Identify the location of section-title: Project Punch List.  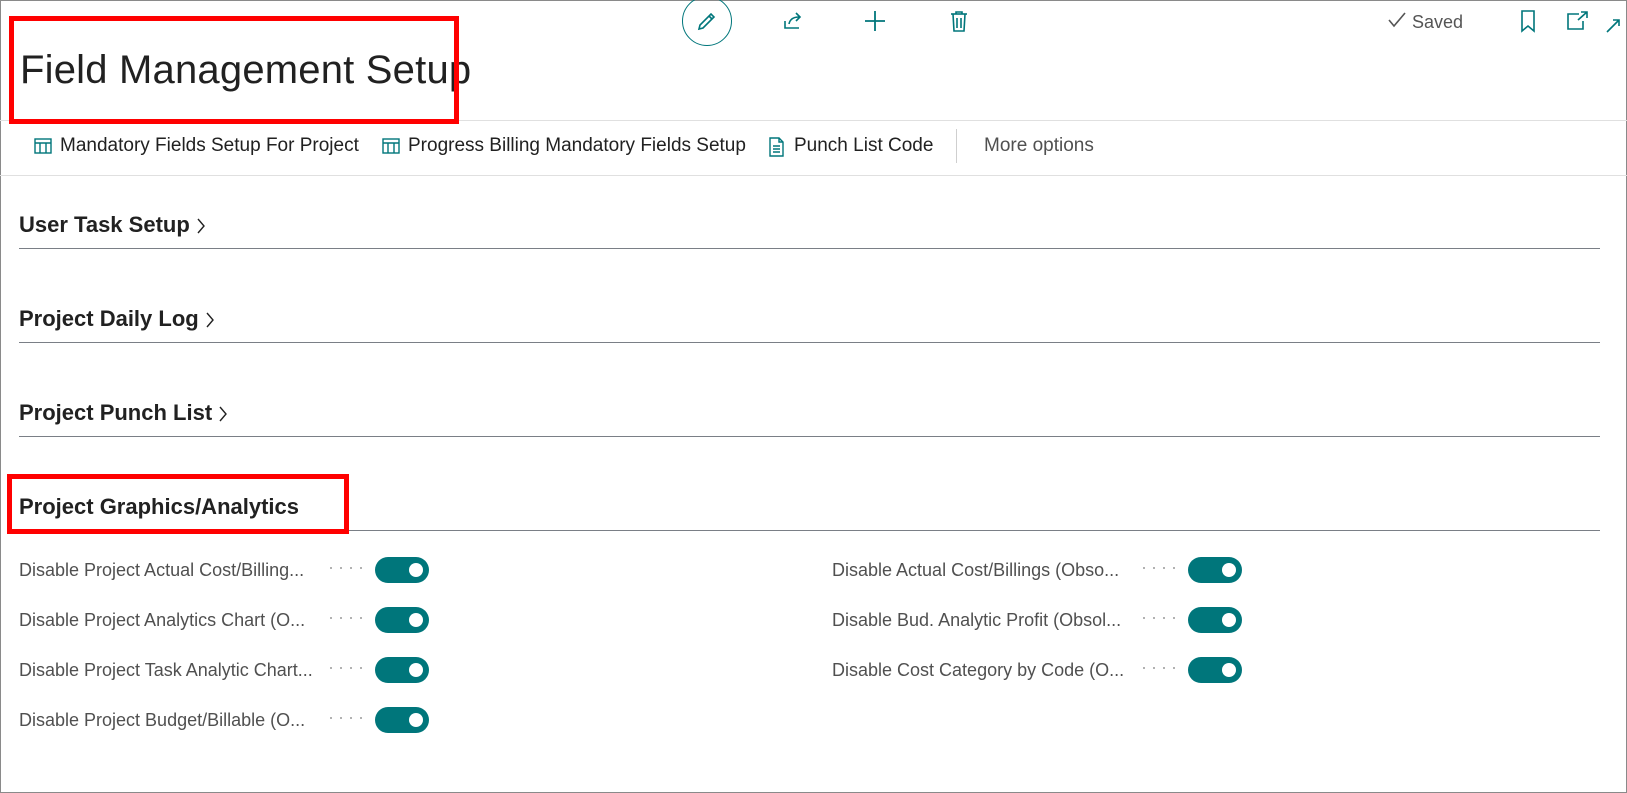
(116, 412).